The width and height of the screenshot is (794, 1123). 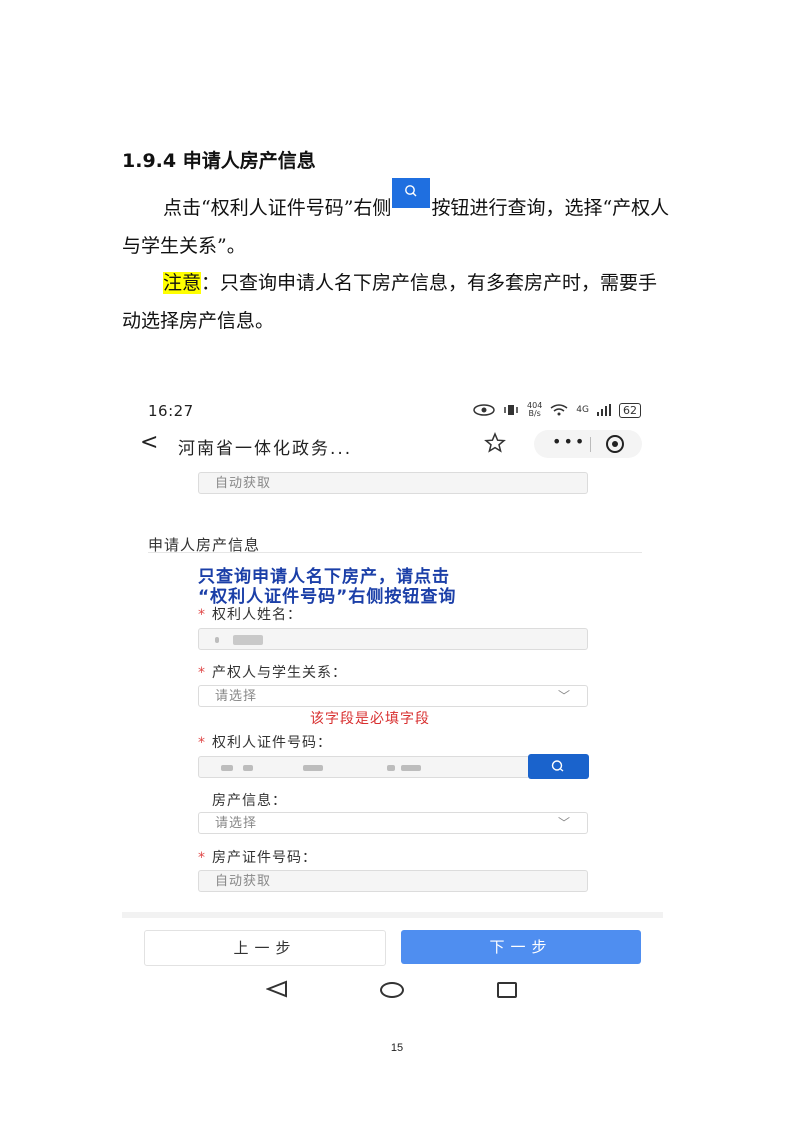 I want to click on more-menu-button: •••, so click(x=569, y=441).